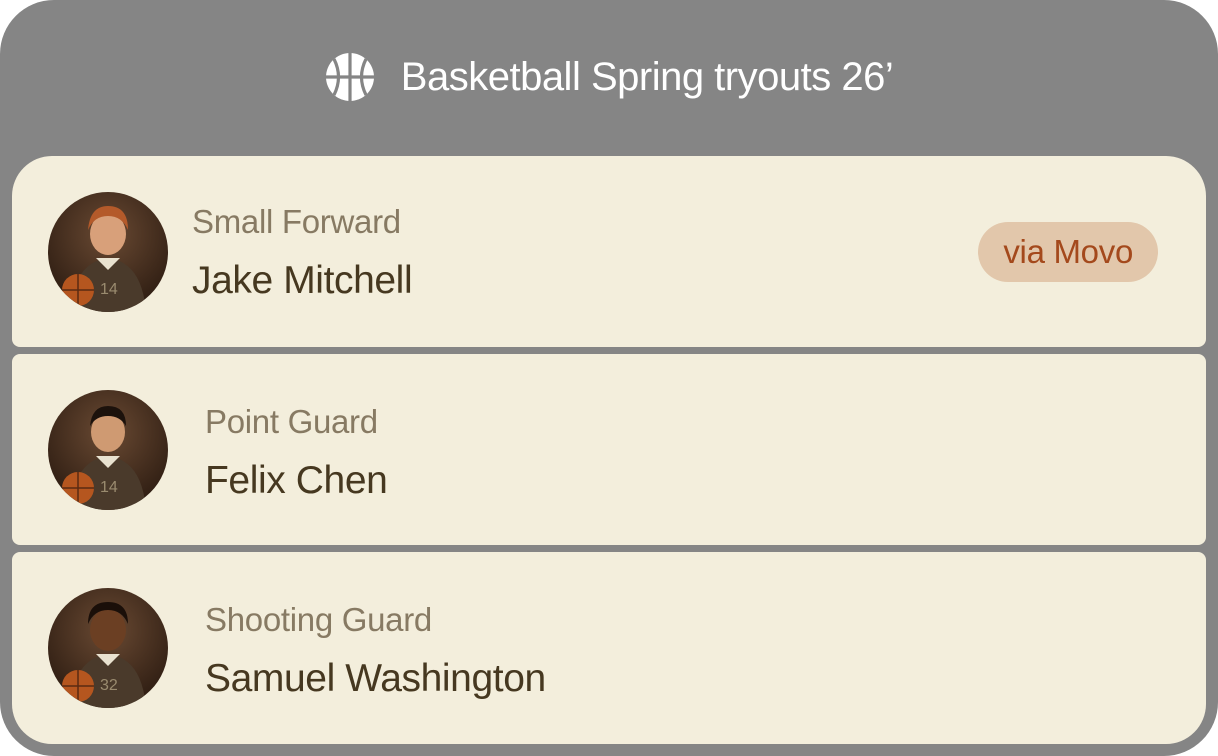 This screenshot has width=1218, height=756. What do you see at coordinates (296, 453) in the screenshot?
I see `player-info: Point Guard Felix Chen` at bounding box center [296, 453].